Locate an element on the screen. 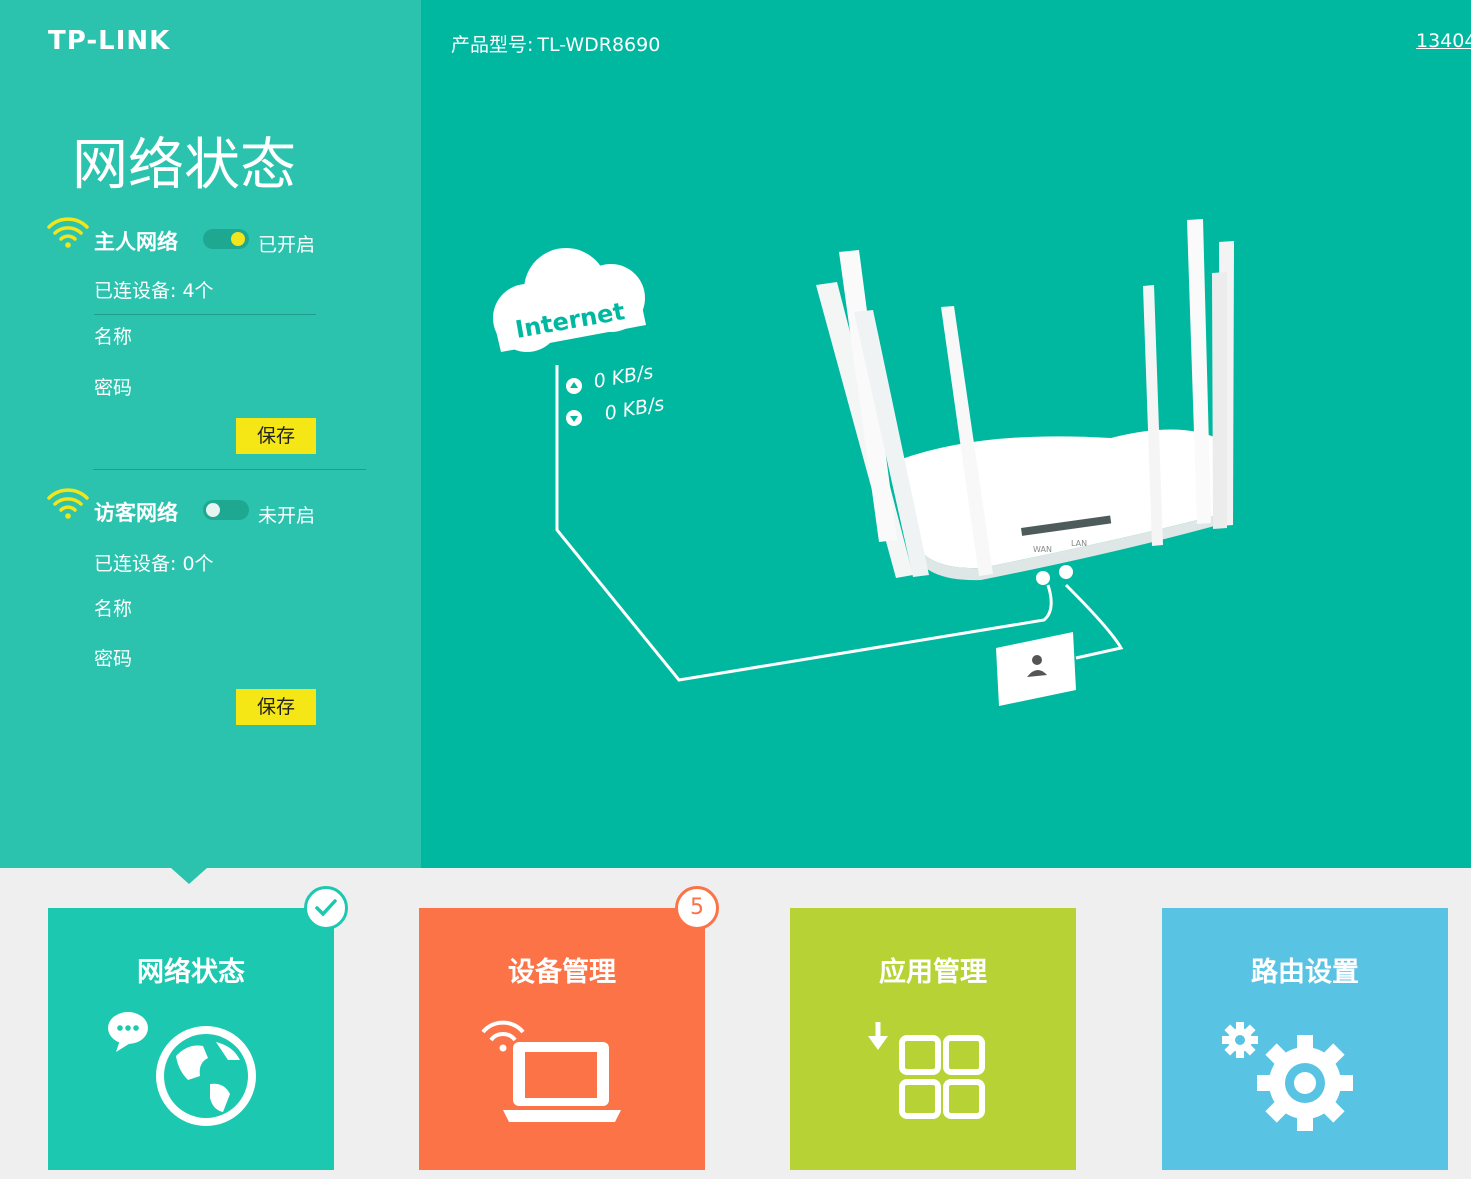 The width and height of the screenshot is (1471, 1179). laptop-wifi-icon is located at coordinates (551, 1071).